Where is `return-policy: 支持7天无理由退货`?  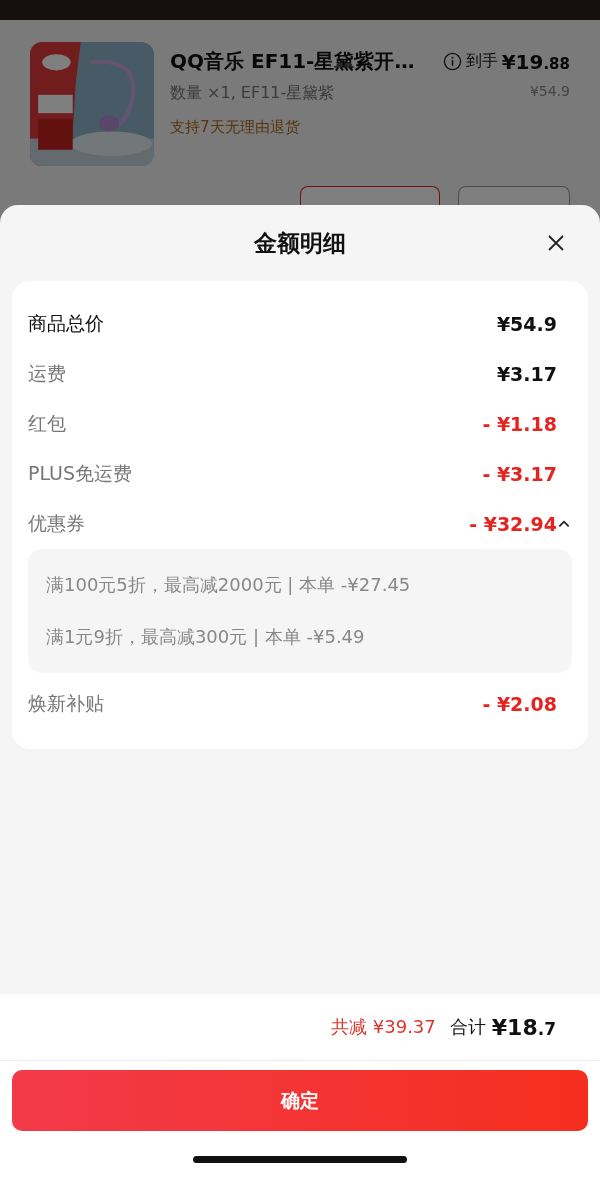
return-policy: 支持7天无理由退货 is located at coordinates (235, 127).